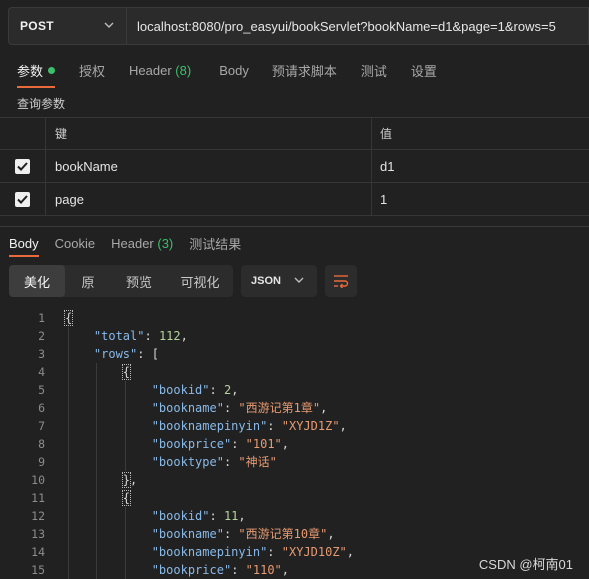  I want to click on line-number: 4, so click(41, 372).